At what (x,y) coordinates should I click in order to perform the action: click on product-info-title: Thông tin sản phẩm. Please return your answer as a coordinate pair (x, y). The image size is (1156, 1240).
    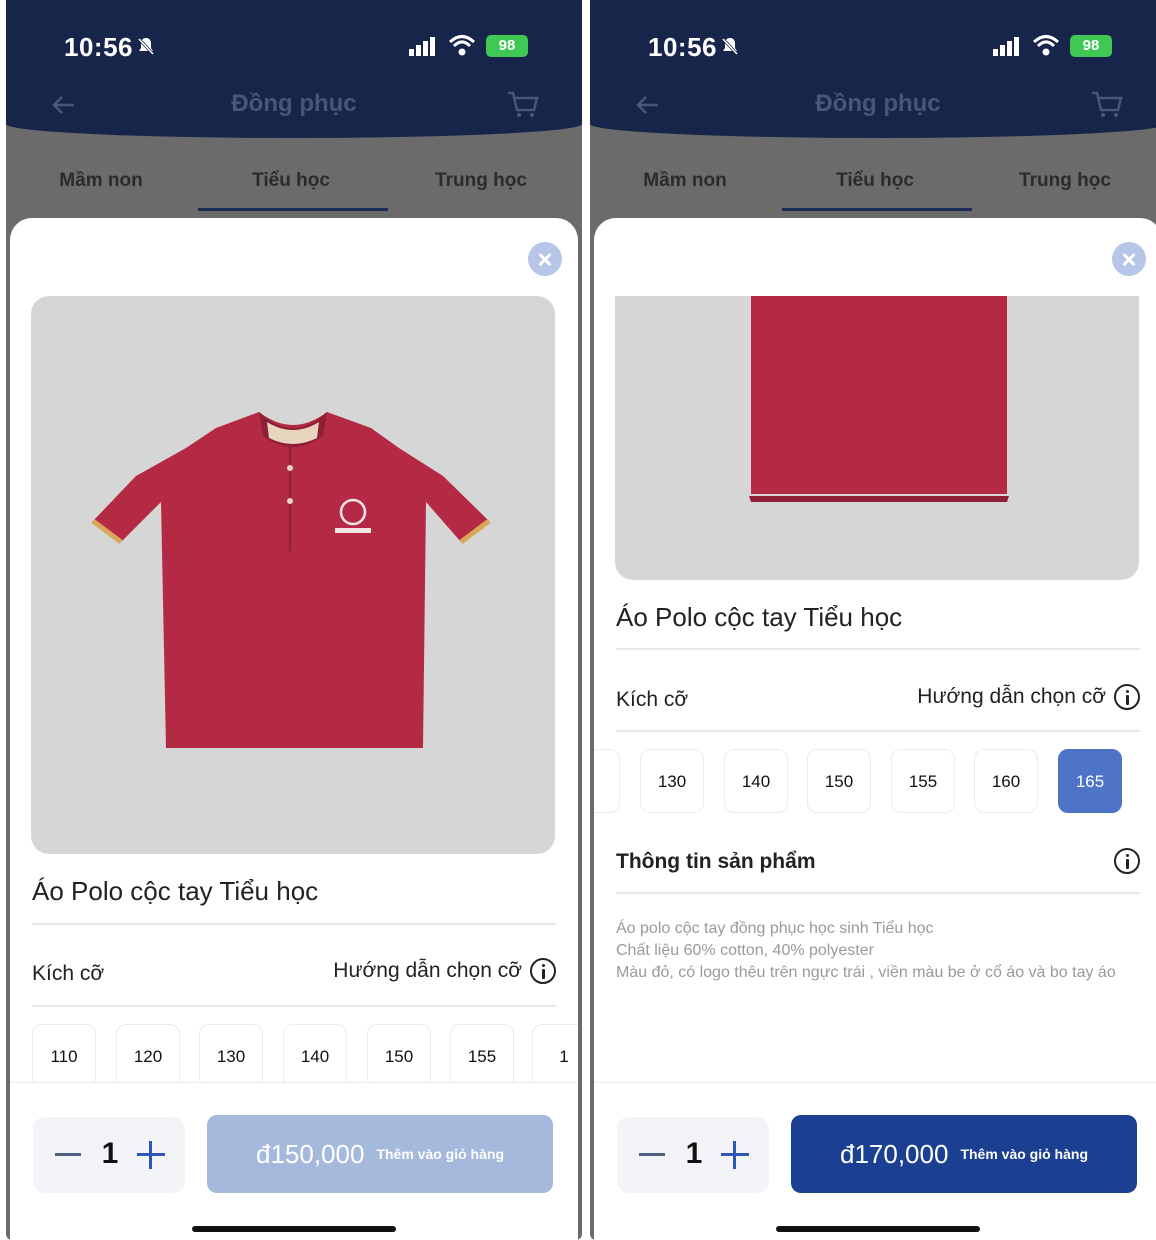
    Looking at the image, I should click on (716, 861).